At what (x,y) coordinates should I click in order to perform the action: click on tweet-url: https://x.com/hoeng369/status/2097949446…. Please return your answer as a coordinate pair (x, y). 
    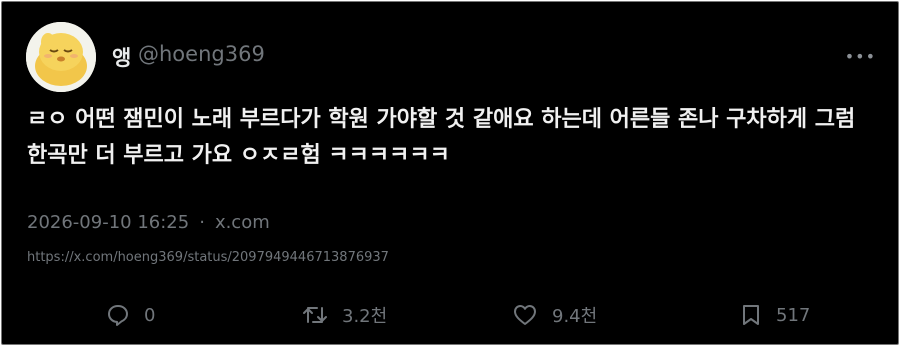
    Looking at the image, I should click on (208, 257).